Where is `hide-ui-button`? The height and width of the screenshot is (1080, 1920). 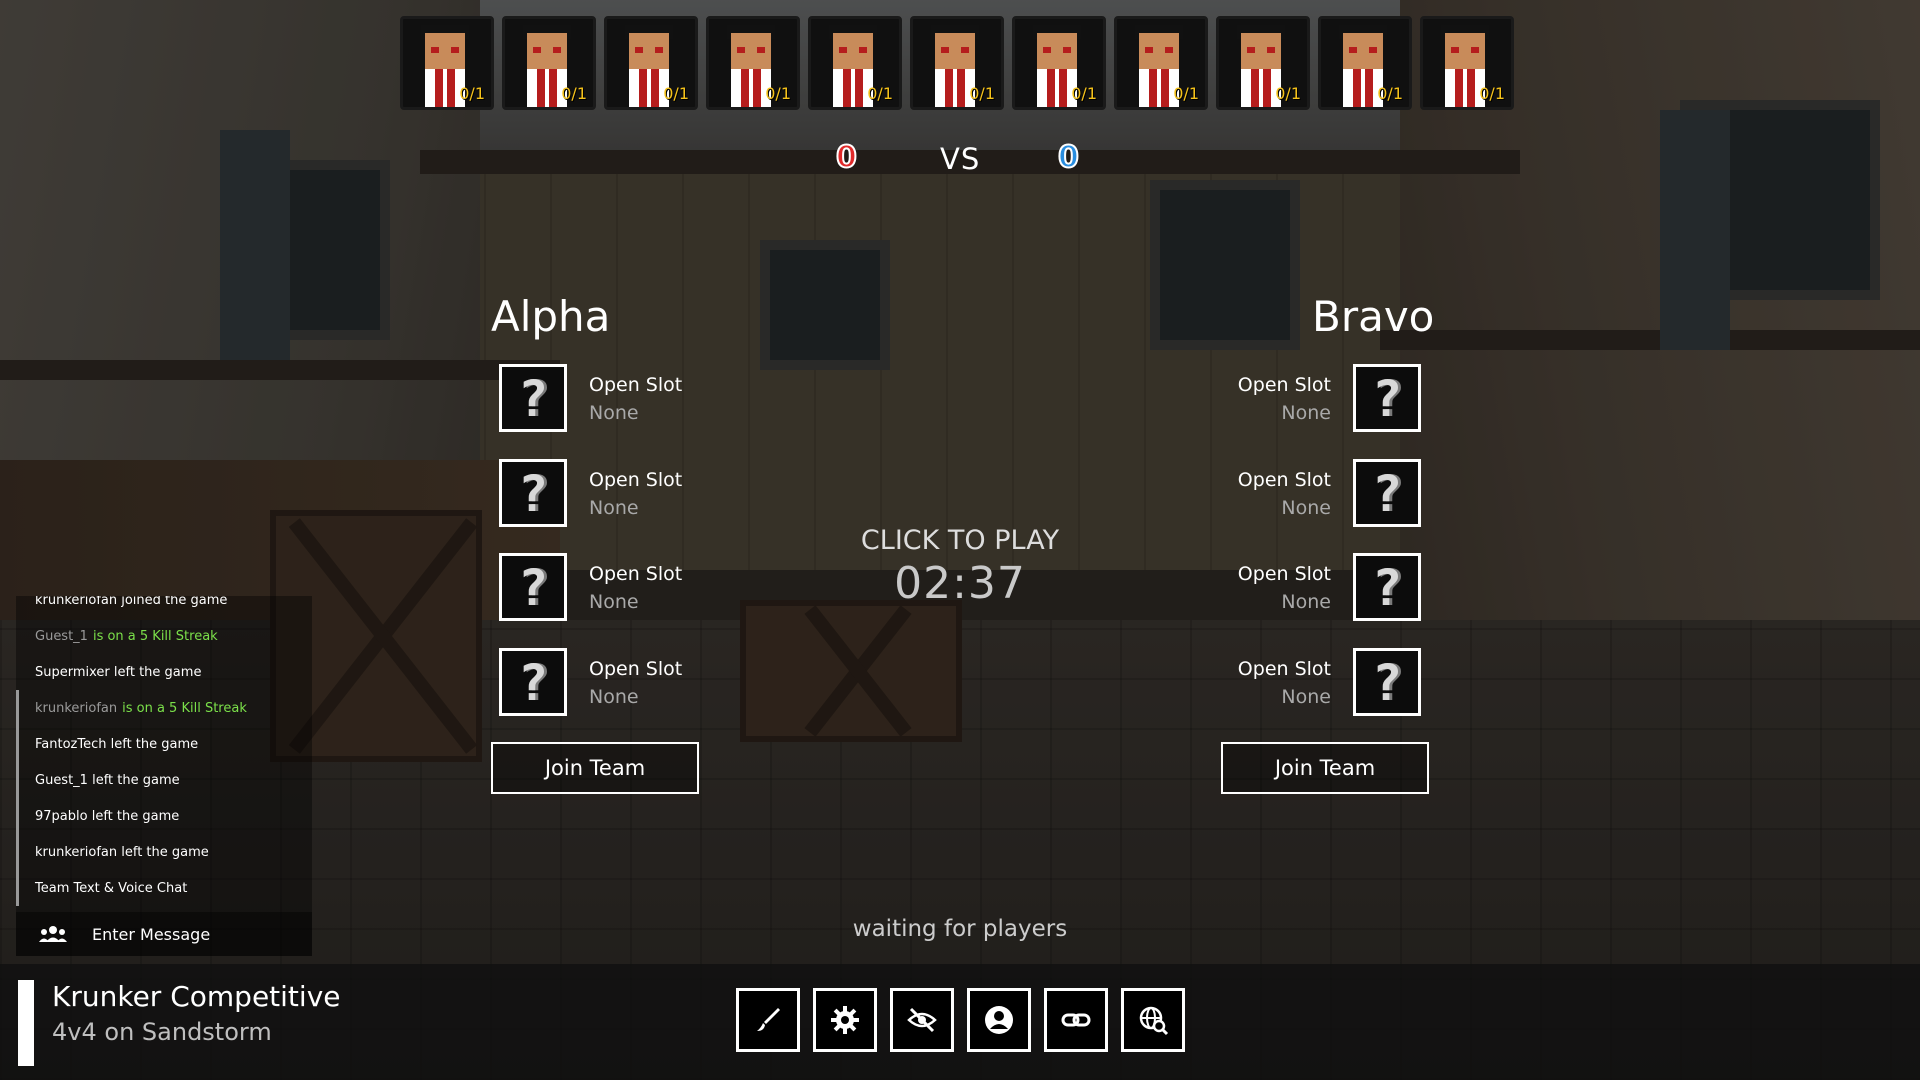 hide-ui-button is located at coordinates (922, 1020).